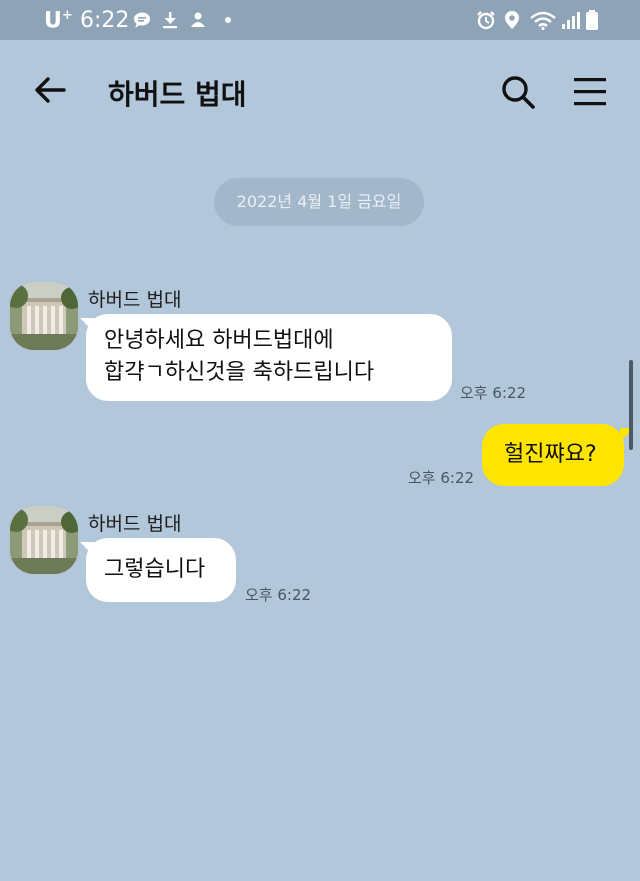 The width and height of the screenshot is (640, 881). What do you see at coordinates (631, 405) in the screenshot?
I see `chat-scrollbar` at bounding box center [631, 405].